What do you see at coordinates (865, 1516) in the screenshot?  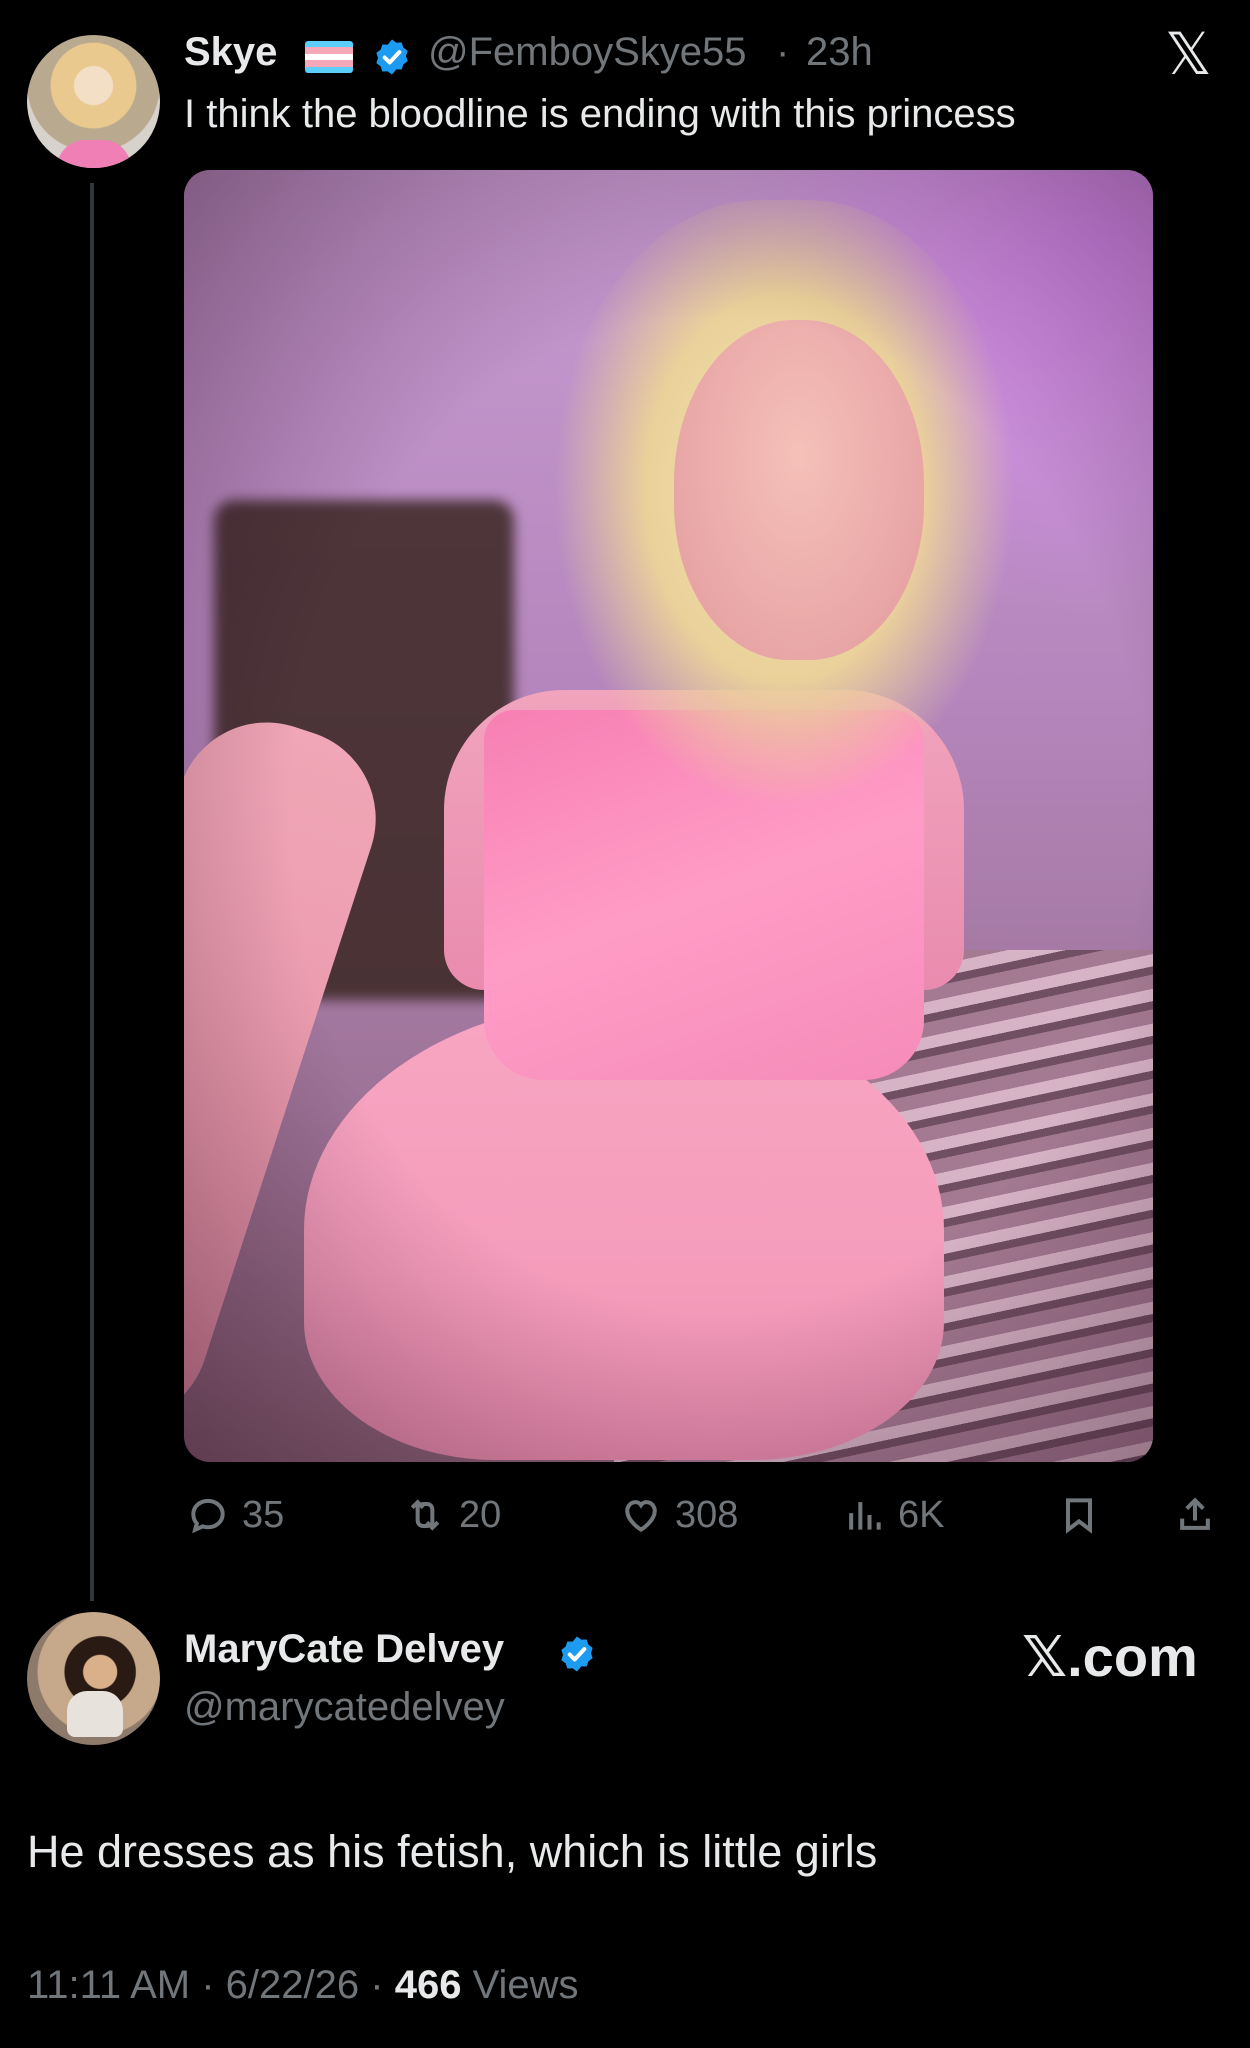 I see `views-icon` at bounding box center [865, 1516].